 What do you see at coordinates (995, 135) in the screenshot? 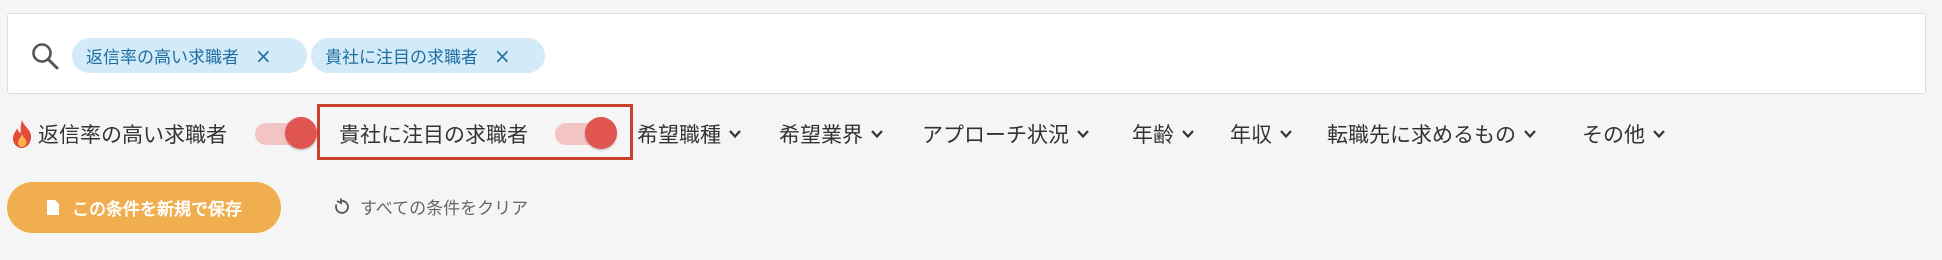
I see `dropdown-label: アプローチ状況` at bounding box center [995, 135].